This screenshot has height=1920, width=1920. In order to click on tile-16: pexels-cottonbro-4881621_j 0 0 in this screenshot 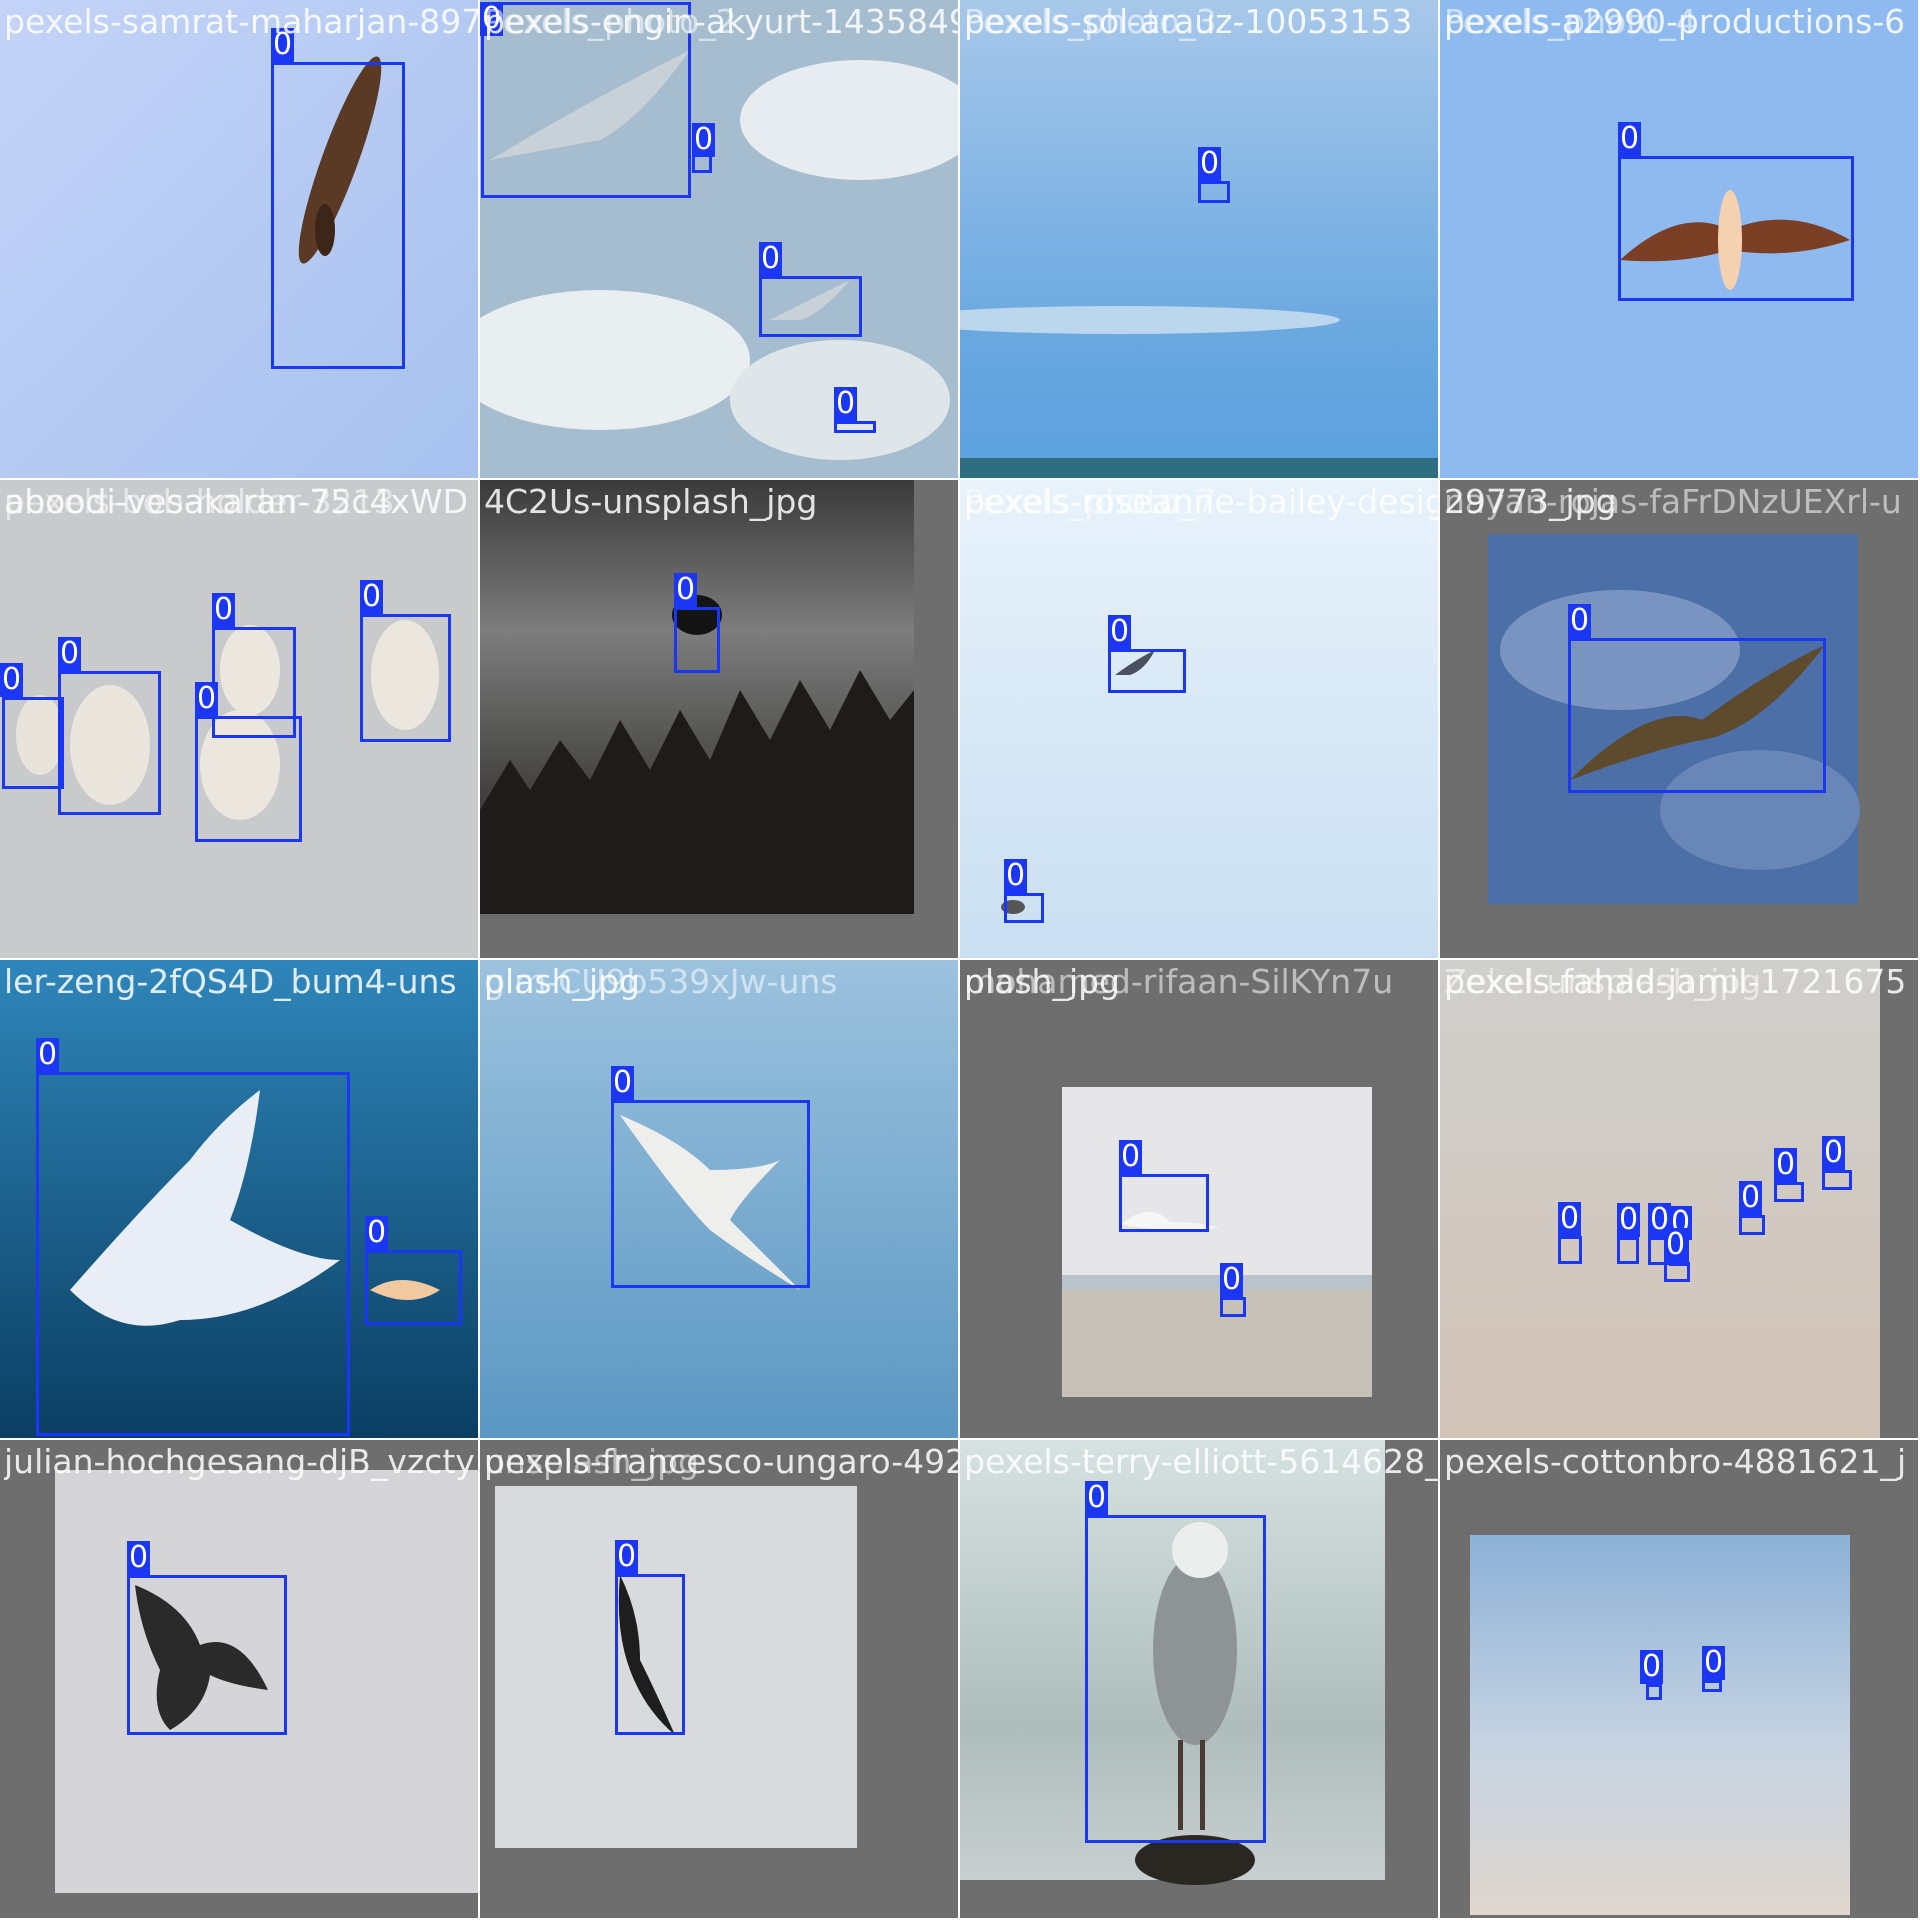, I will do `click(1679, 1679)`.